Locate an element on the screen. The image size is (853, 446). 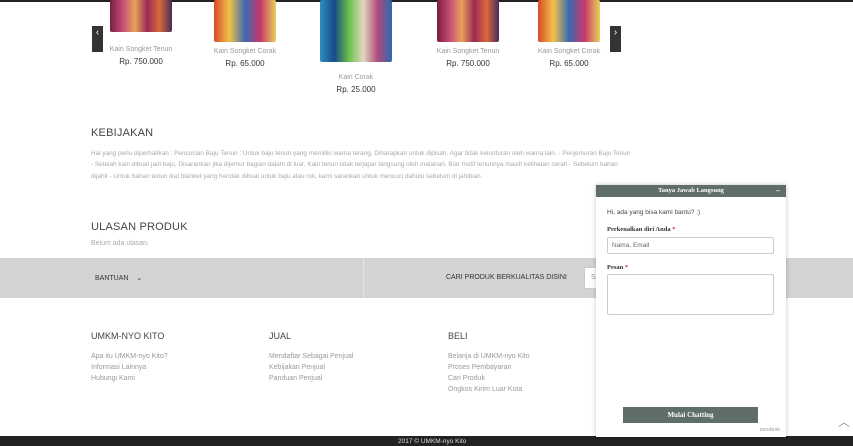
ulasan-empty-text: Belum ada ulasan. is located at coordinates (120, 243).